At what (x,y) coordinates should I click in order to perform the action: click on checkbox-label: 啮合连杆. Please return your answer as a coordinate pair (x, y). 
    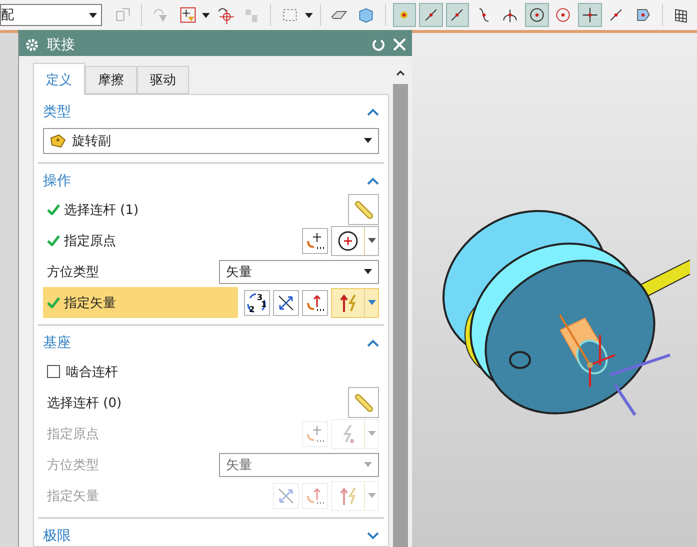
    Looking at the image, I should click on (92, 372).